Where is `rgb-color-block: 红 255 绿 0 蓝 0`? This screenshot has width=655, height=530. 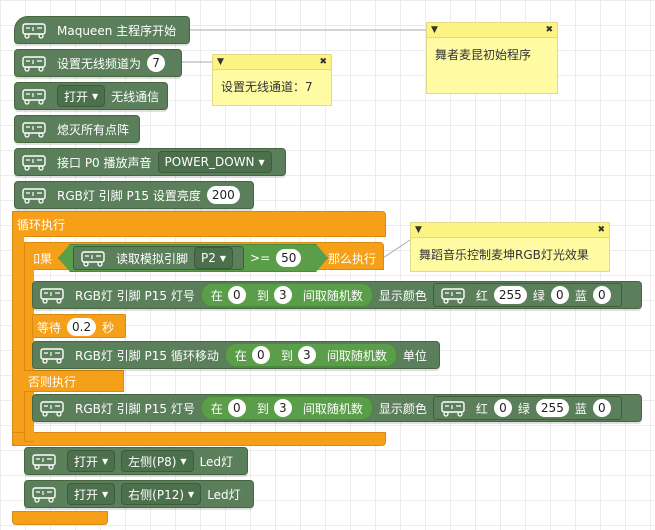
rgb-color-block: 红 255 绿 0 蓝 0 is located at coordinates (527, 295).